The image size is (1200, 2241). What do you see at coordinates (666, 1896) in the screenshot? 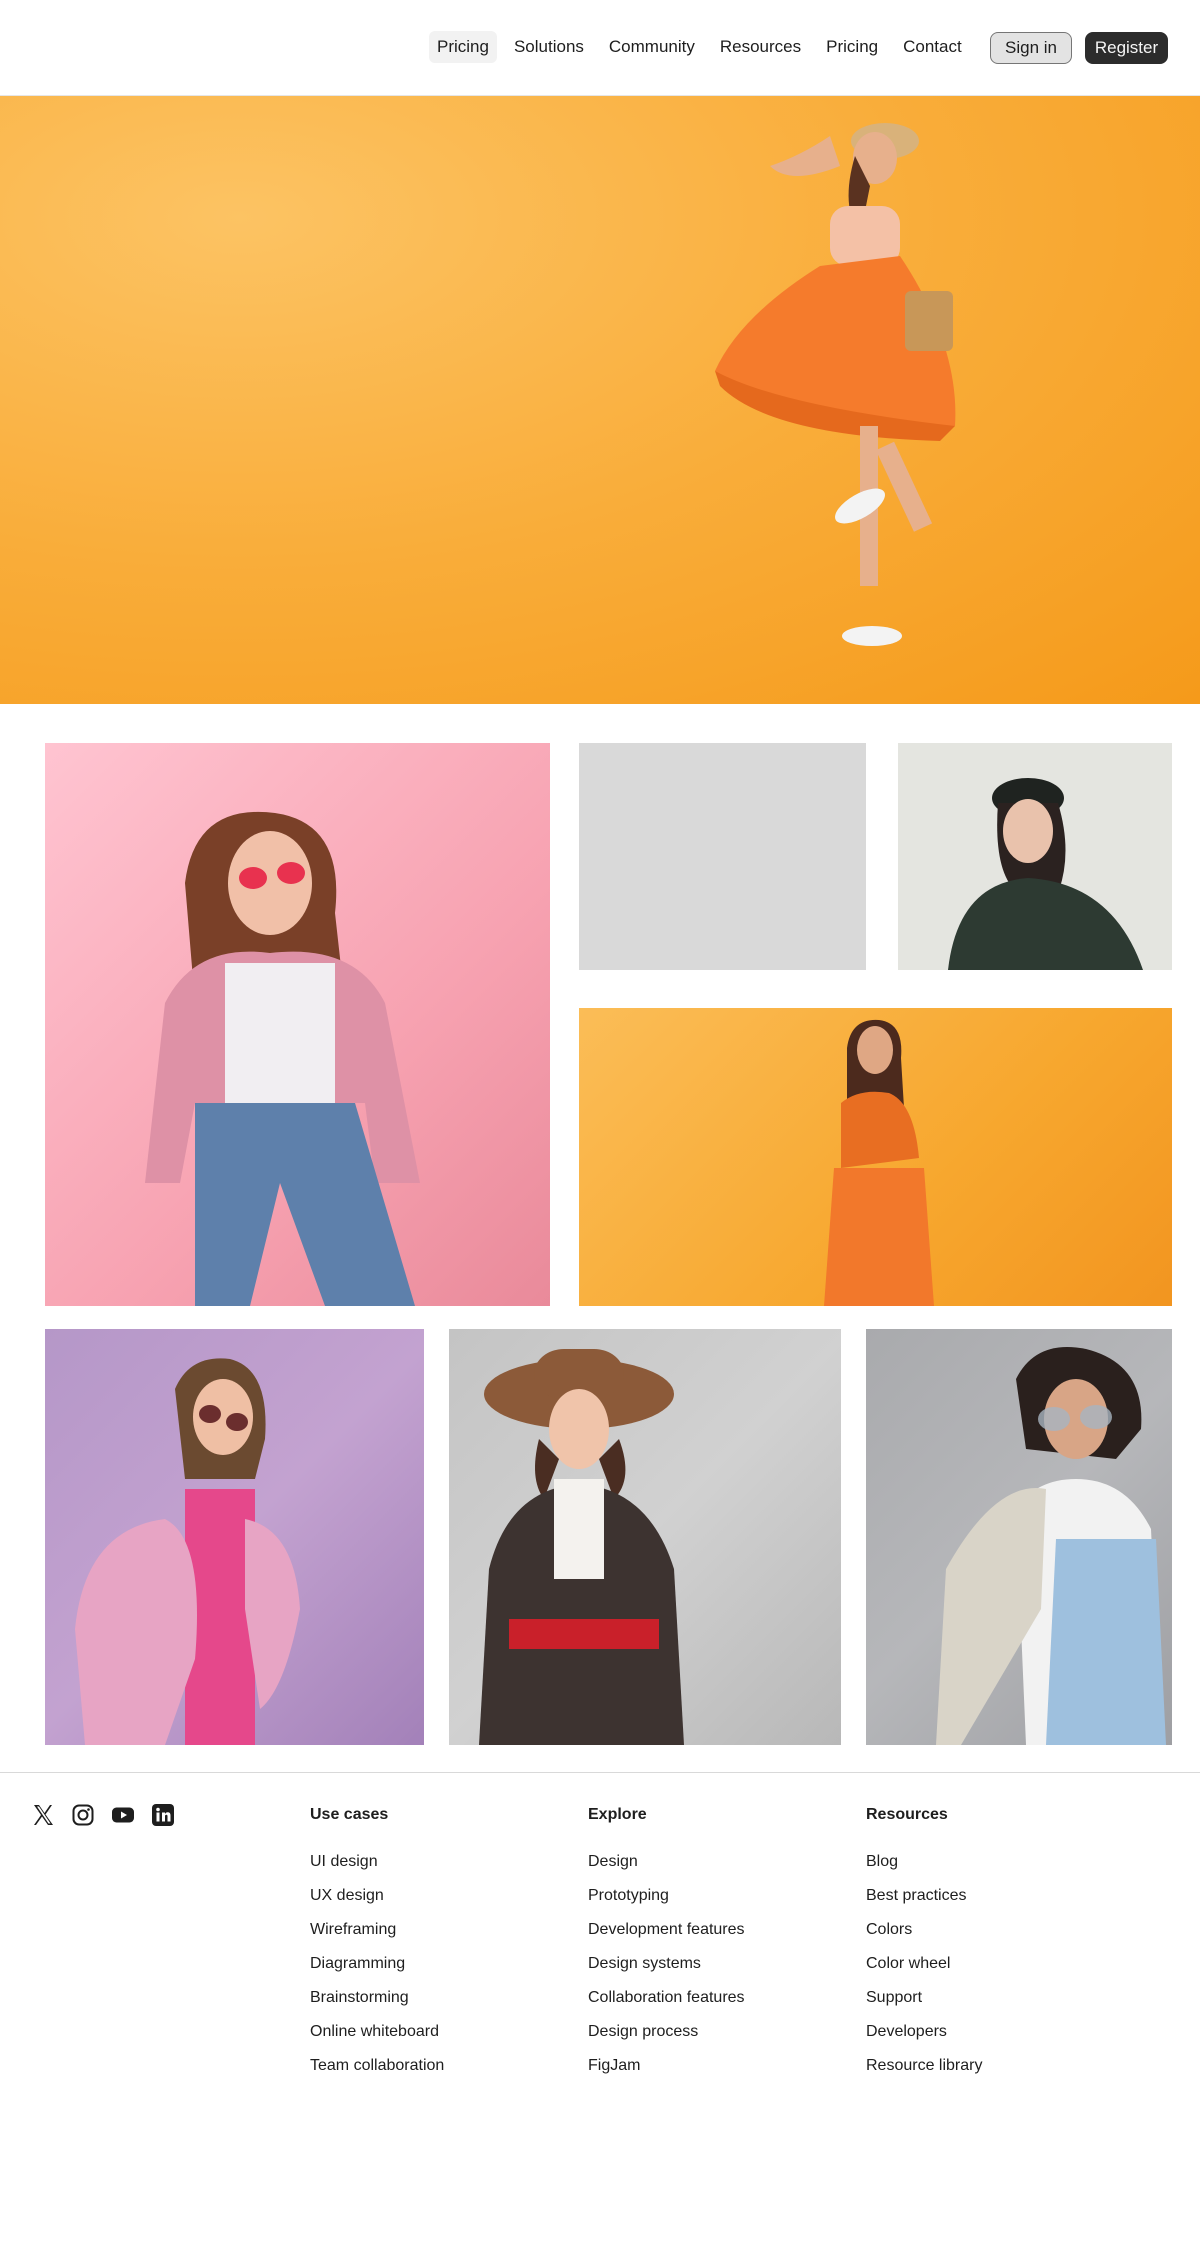
I see `footer-link: Prototyping` at bounding box center [666, 1896].